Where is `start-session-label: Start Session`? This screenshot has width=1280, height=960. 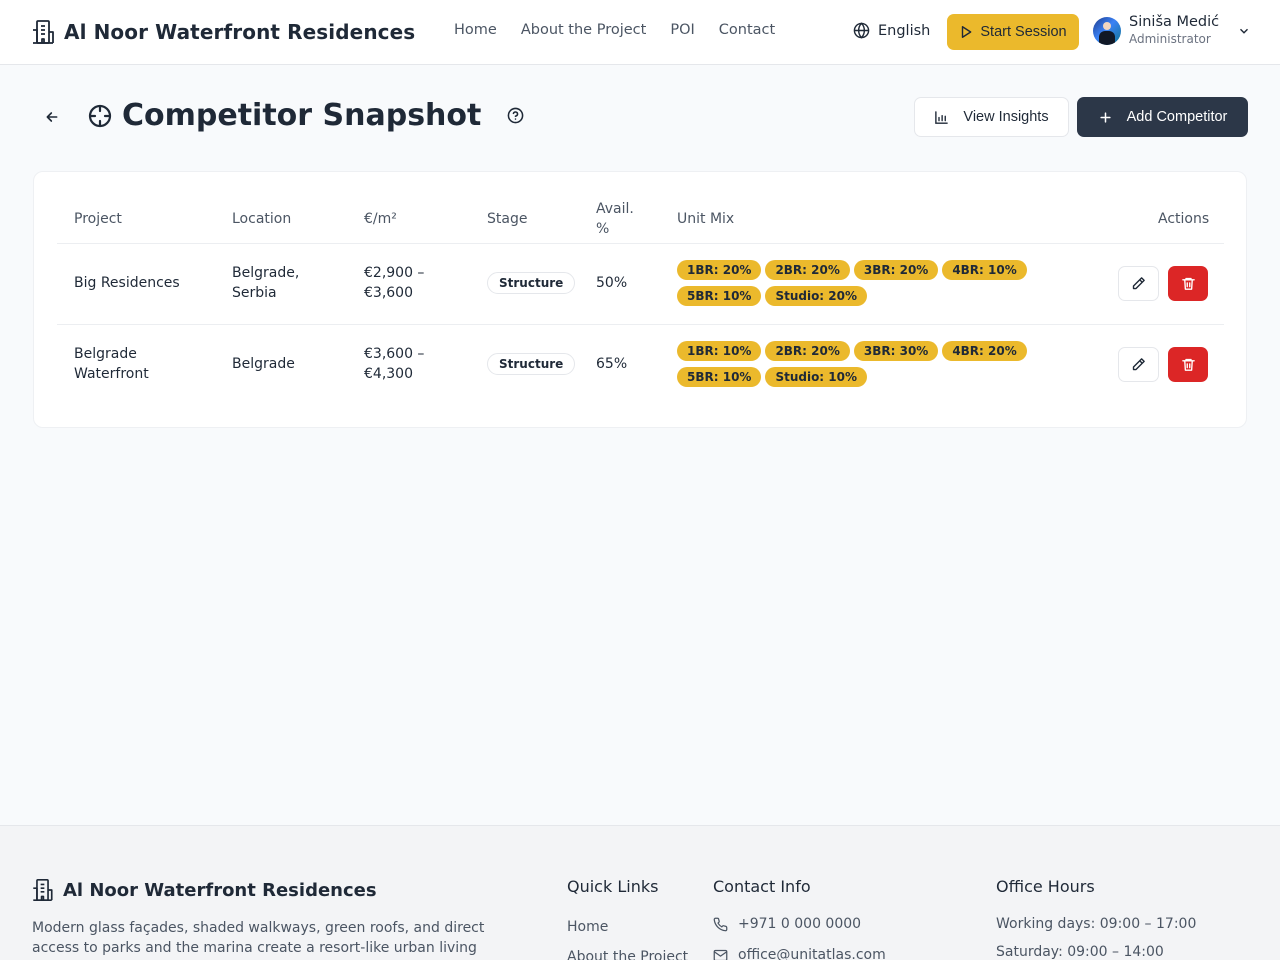 start-session-label: Start Session is located at coordinates (1023, 32).